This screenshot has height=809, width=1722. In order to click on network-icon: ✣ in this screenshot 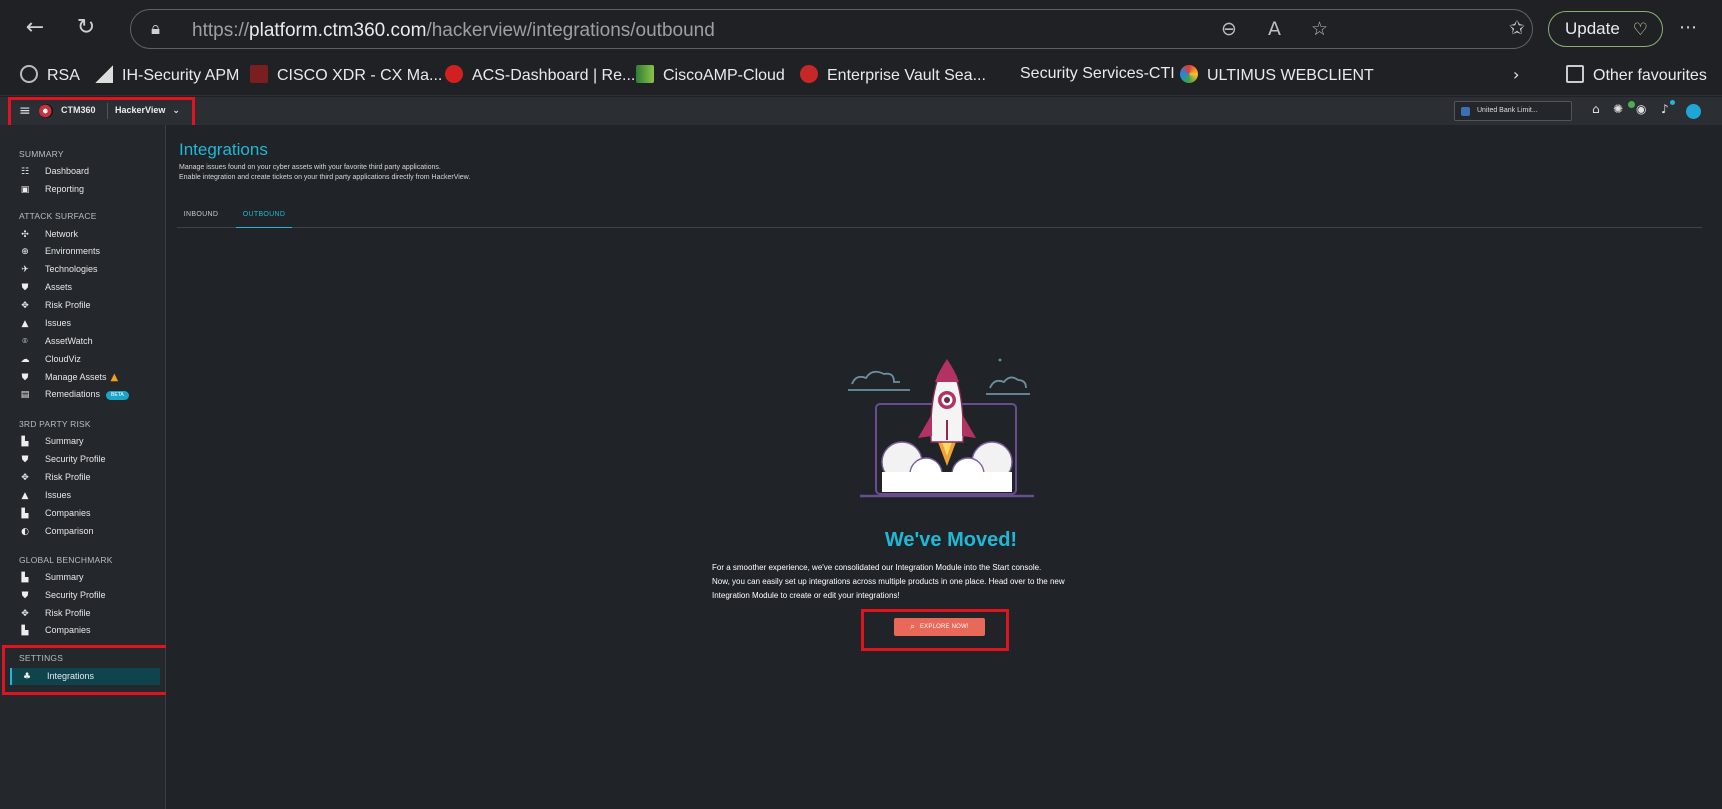, I will do `click(25, 235)`.